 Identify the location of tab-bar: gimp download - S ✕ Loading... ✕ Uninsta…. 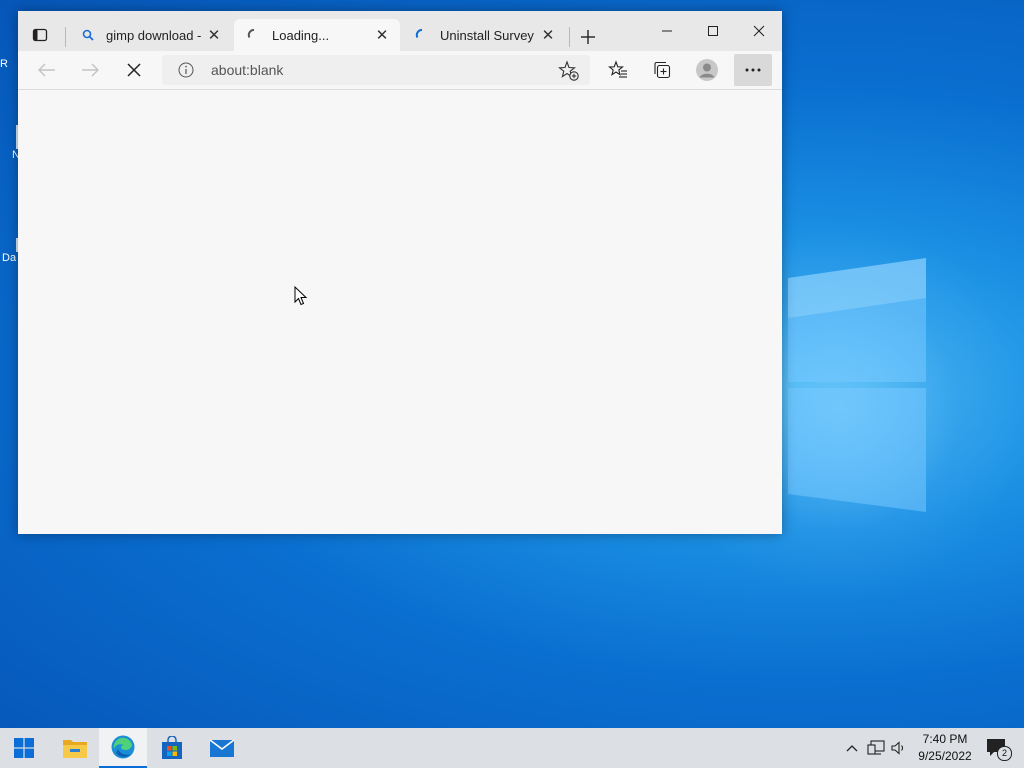
(400, 31).